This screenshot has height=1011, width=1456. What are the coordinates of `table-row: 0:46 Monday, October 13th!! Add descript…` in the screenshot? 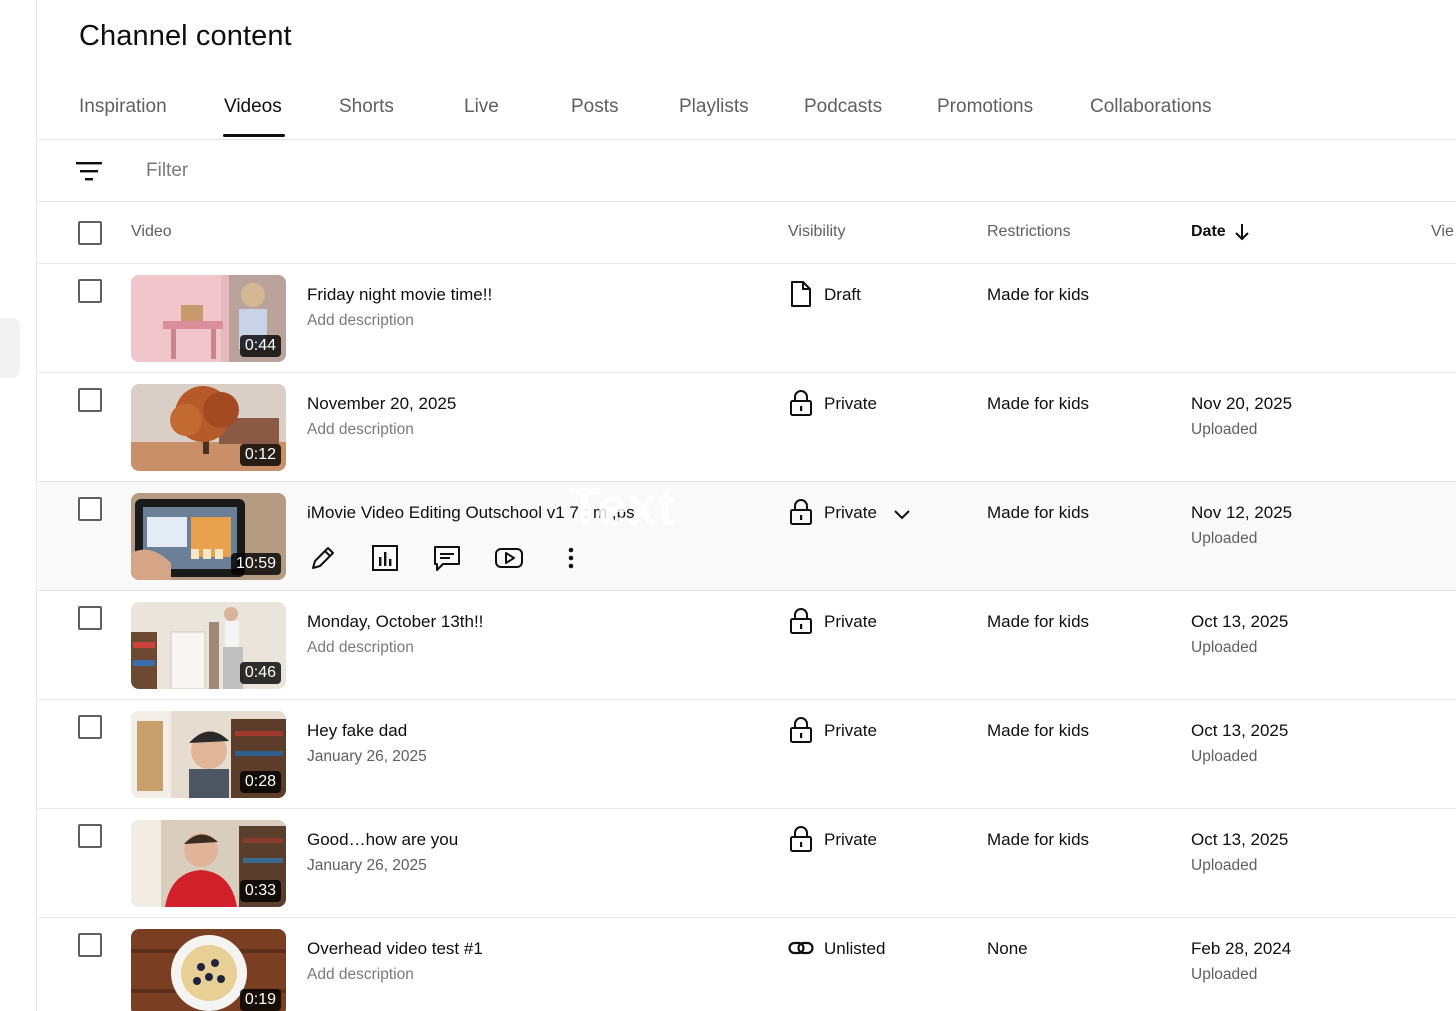 It's located at (747, 645).